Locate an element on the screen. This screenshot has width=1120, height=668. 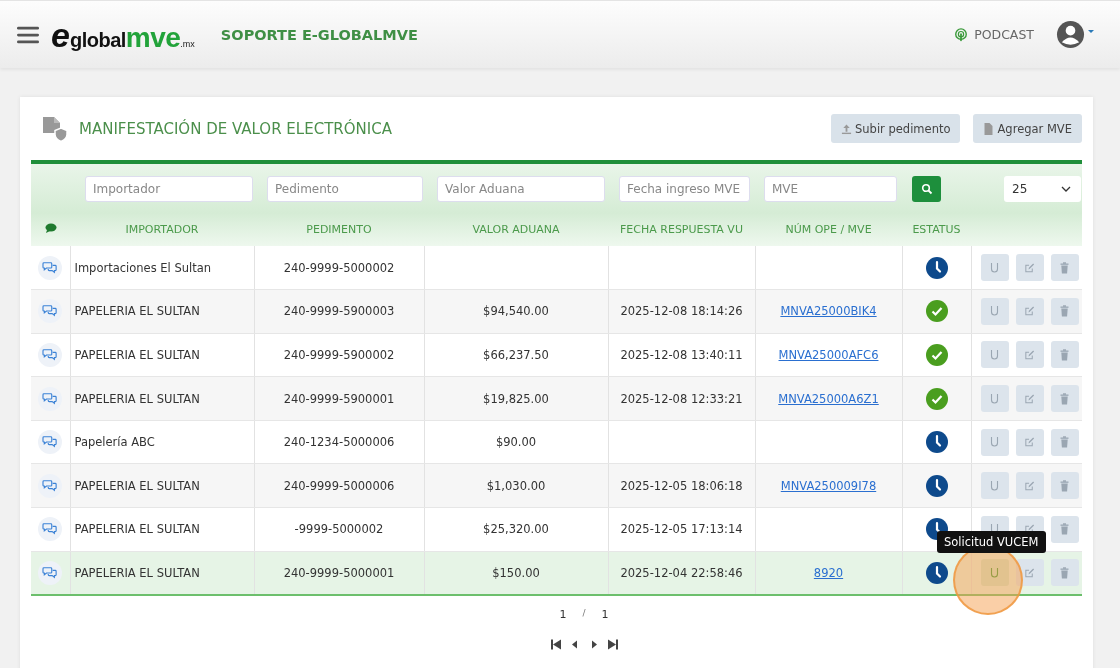
document-icon is located at coordinates (989, 128).